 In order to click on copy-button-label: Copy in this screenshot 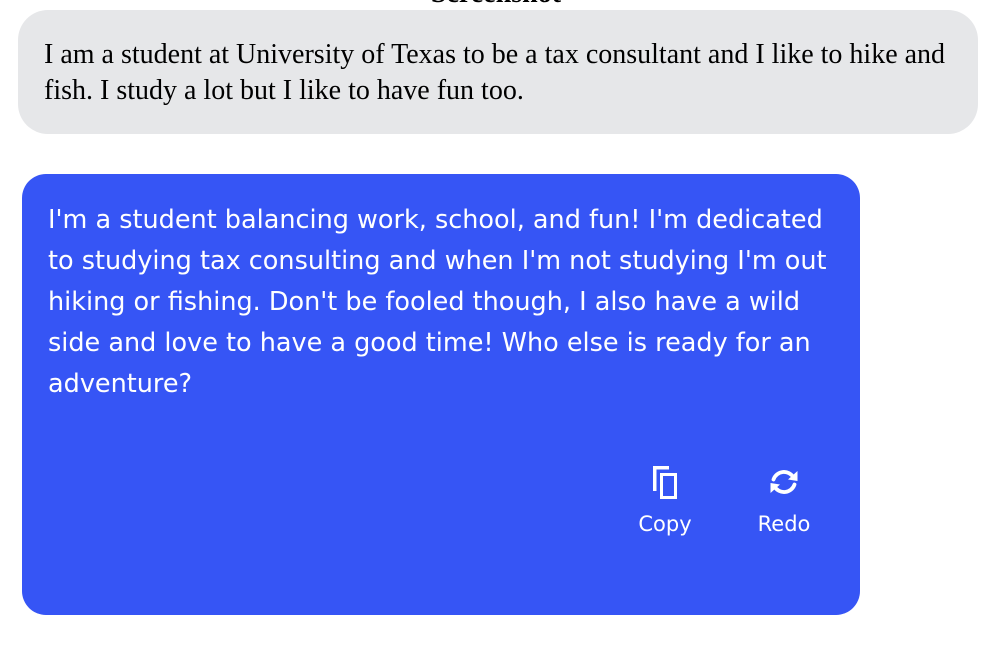, I will do `click(665, 524)`.